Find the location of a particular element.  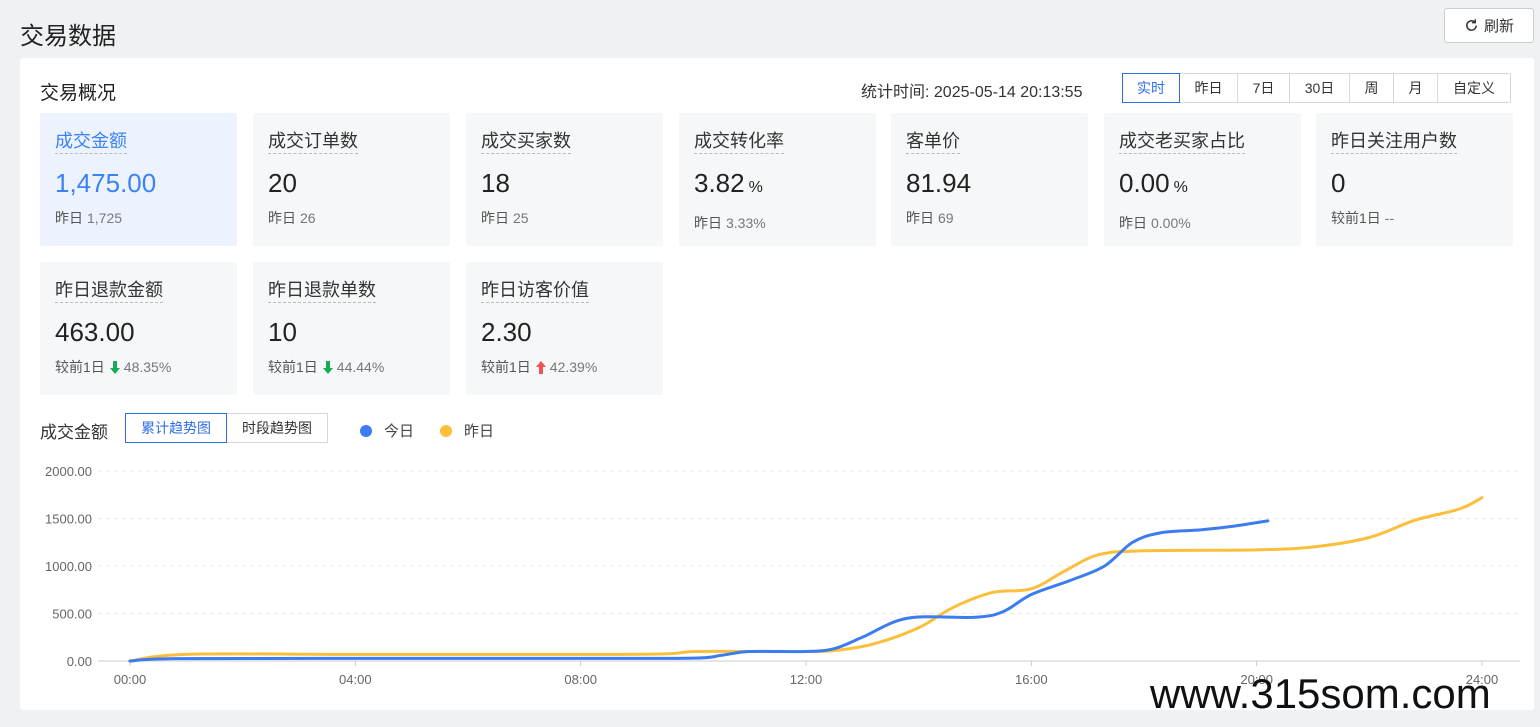

metric-card: 昨日访客价值 2.30 较前1日 42.39% is located at coordinates (564, 328).